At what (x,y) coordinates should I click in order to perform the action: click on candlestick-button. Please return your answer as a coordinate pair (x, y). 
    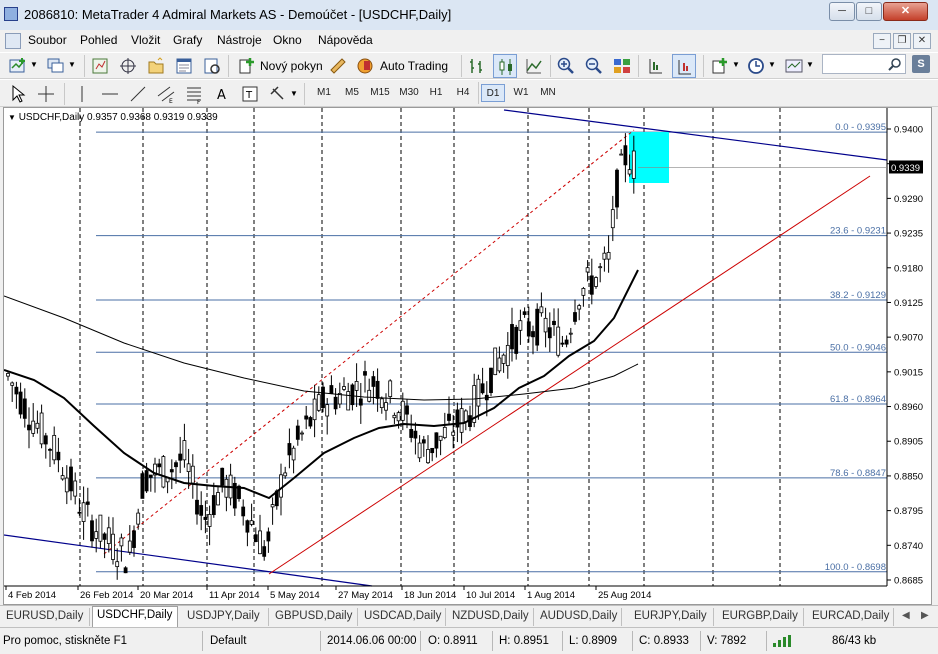
    Looking at the image, I should click on (505, 66).